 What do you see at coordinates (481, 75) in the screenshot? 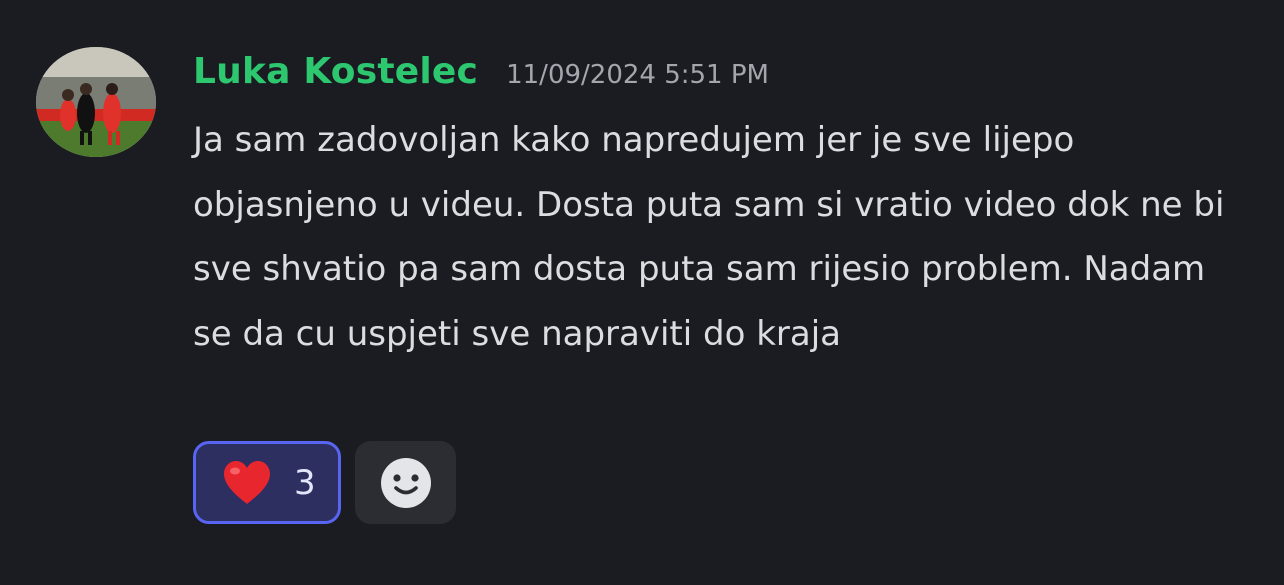
I see `message-header: Luka Kostelec 11/09/2024 5:51 PM` at bounding box center [481, 75].